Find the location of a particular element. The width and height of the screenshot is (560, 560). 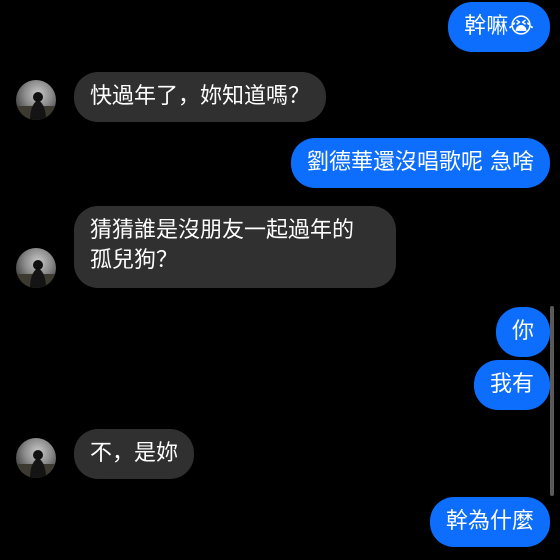

outgoing-message-bubble: 你 is located at coordinates (522, 332).